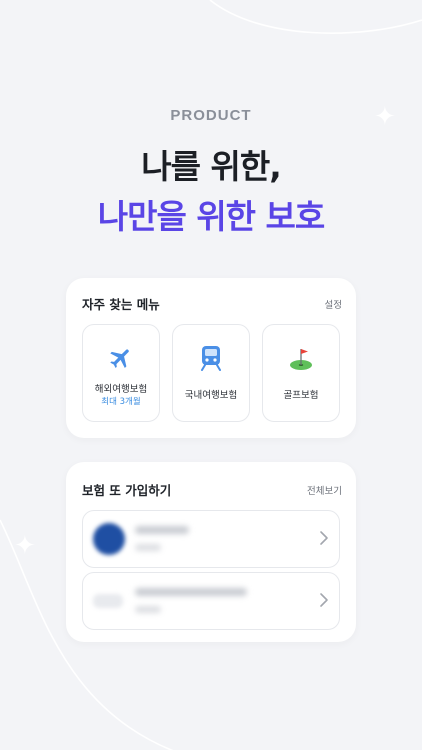 This screenshot has height=750, width=422. Describe the element at coordinates (212, 303) in the screenshot. I see `frequent-menu-header: 자주 찾는 메뉴 설정` at that location.